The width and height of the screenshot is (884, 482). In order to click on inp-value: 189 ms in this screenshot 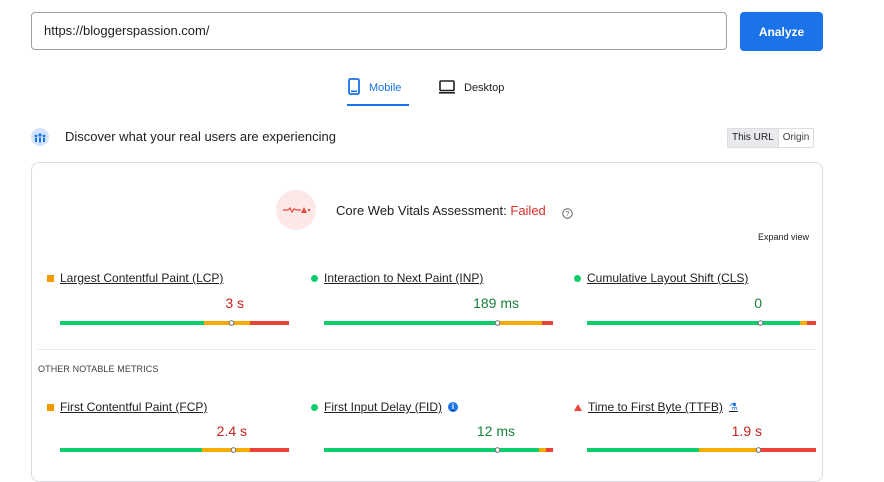, I will do `click(496, 303)`.